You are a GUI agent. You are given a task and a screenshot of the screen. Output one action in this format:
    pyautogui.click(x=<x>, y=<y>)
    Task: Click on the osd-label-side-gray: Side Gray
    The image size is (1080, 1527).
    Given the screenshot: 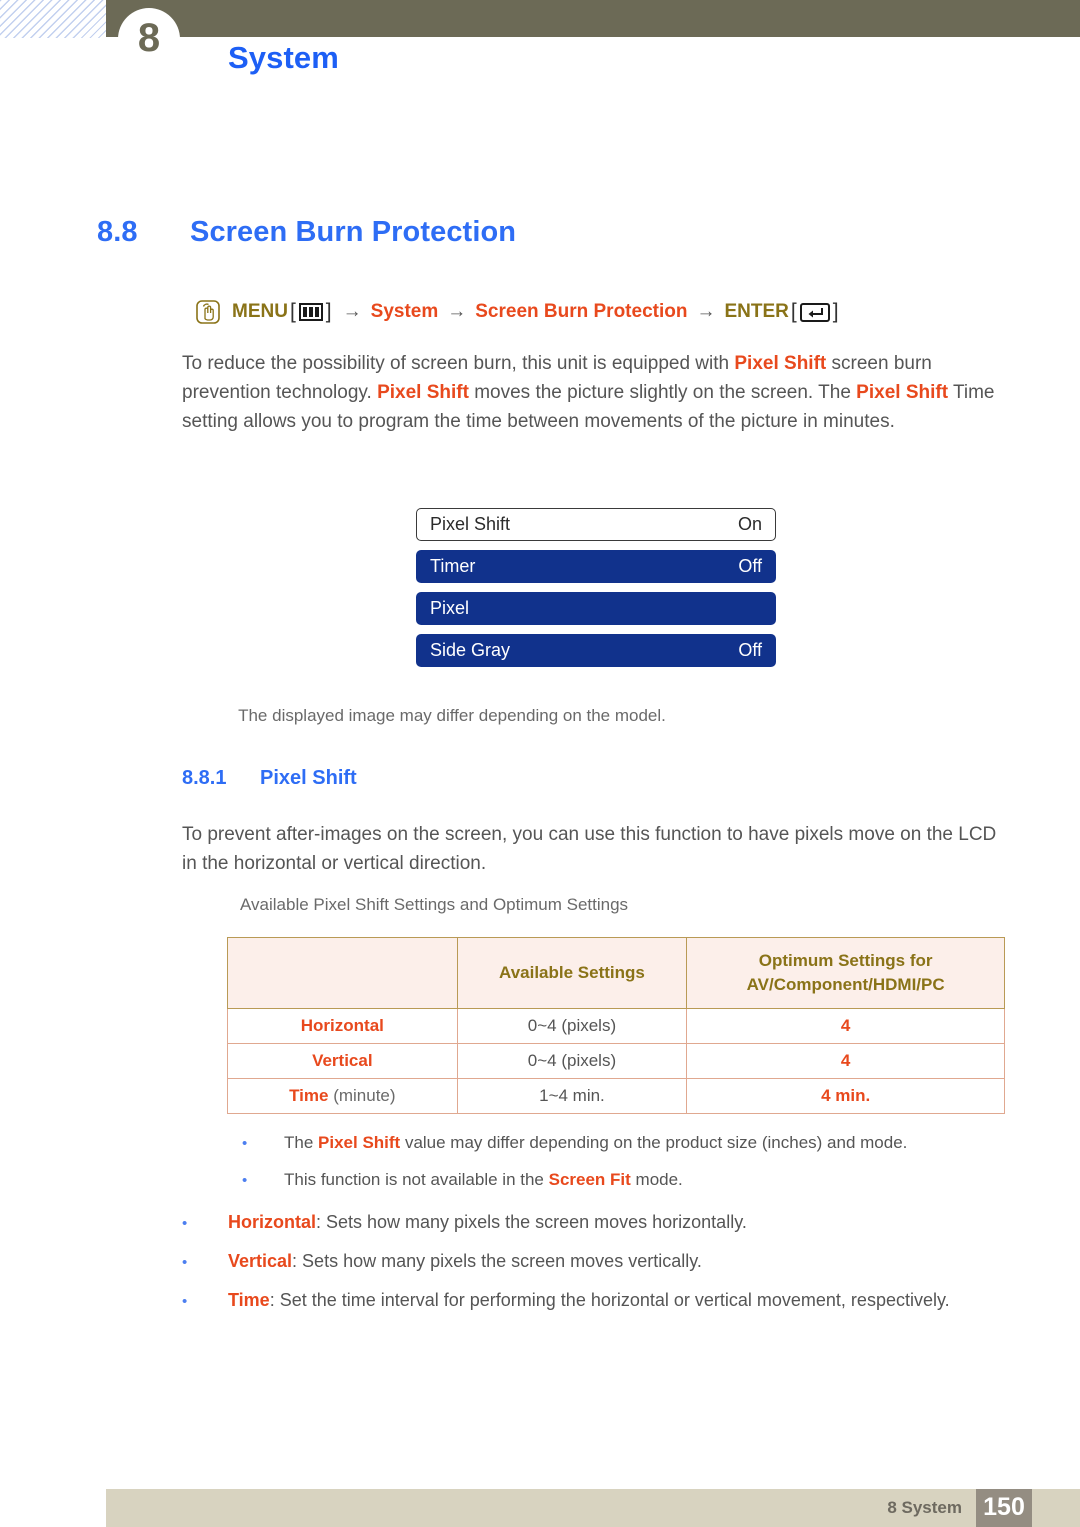 What is the action you would take?
    pyautogui.click(x=470, y=650)
    